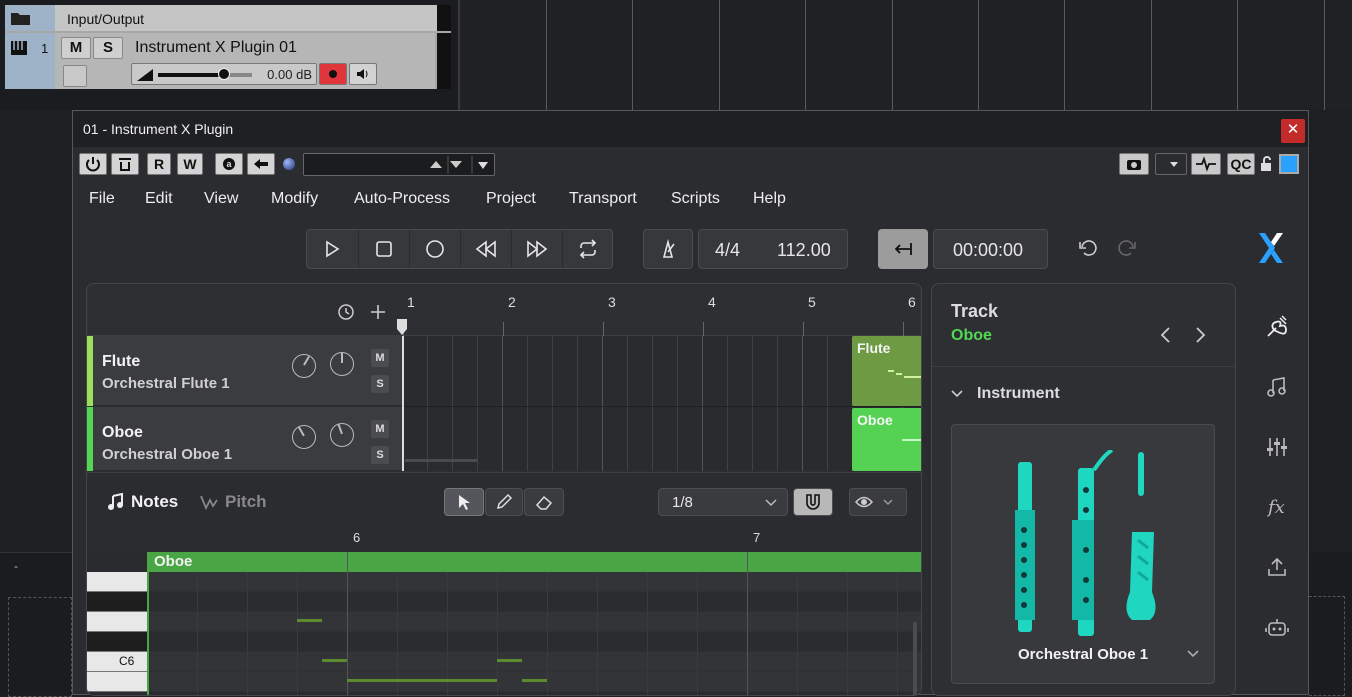  Describe the element at coordinates (106, 19) in the screenshot. I see `host-folder-label: Input/Output` at that location.